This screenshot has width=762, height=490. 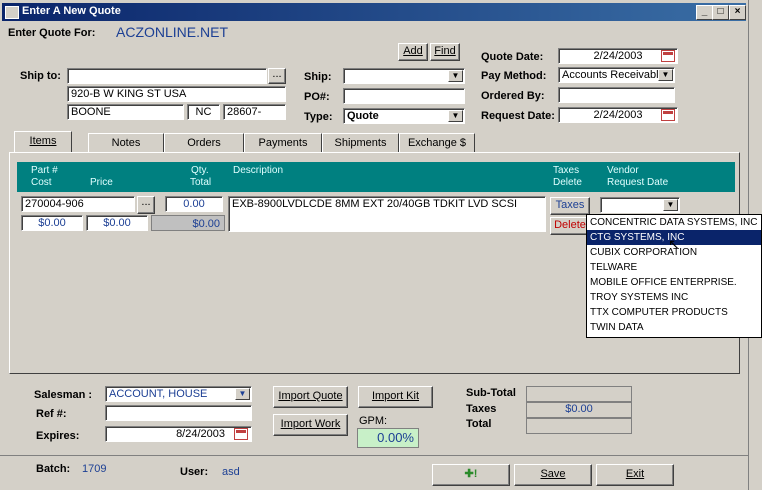 What do you see at coordinates (404, 96) in the screenshot?
I see `po-input` at bounding box center [404, 96].